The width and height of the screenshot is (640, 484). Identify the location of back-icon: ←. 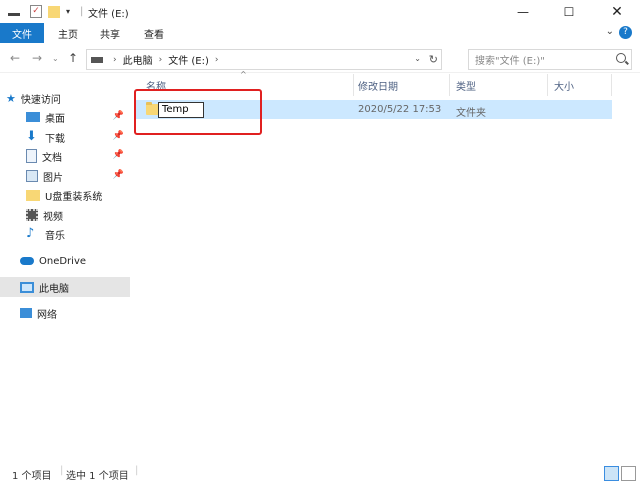
(15, 58).